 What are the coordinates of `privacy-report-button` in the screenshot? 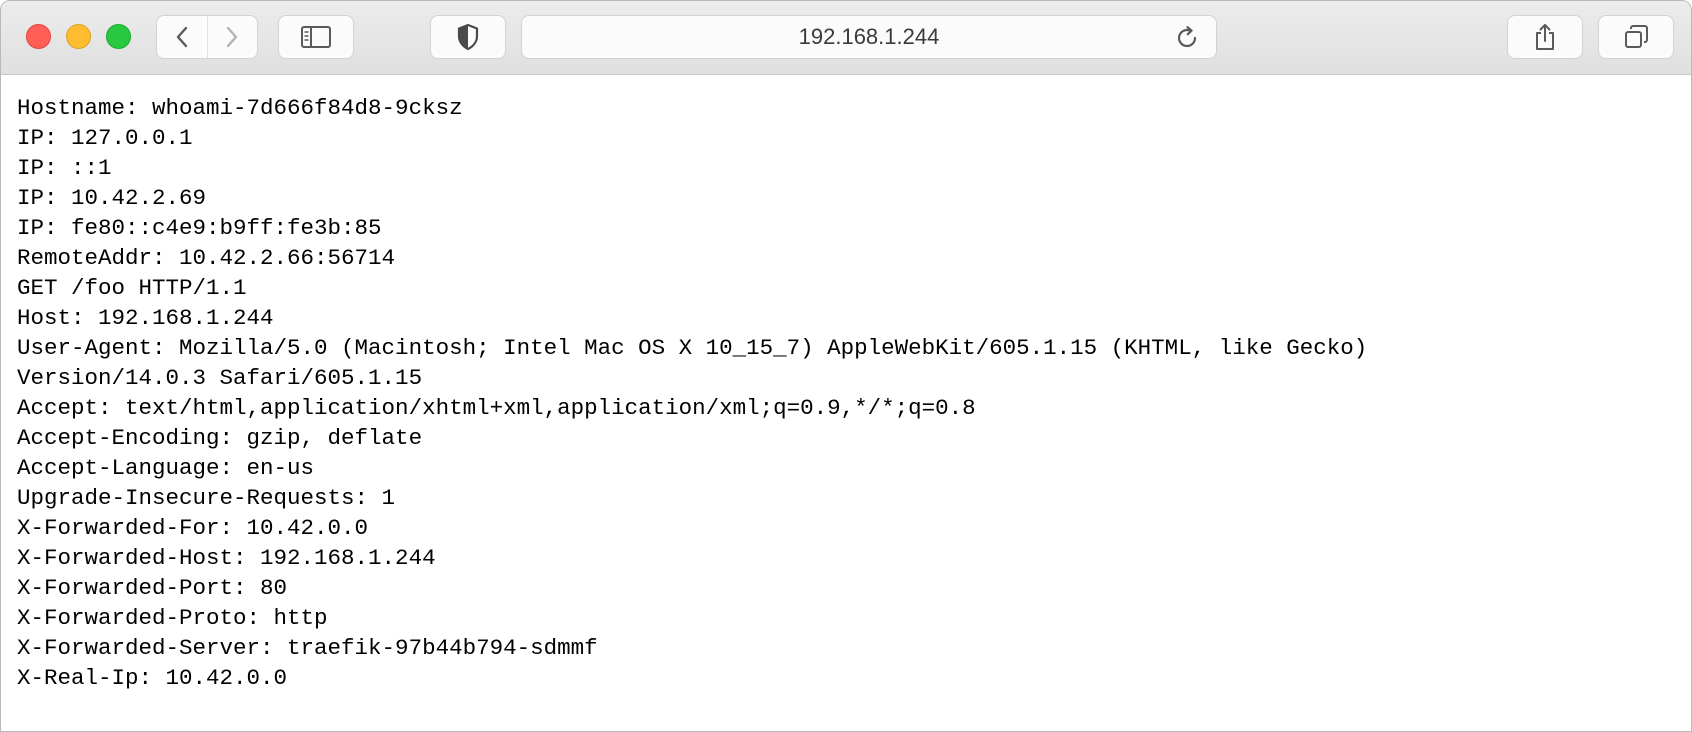 It's located at (468, 37).